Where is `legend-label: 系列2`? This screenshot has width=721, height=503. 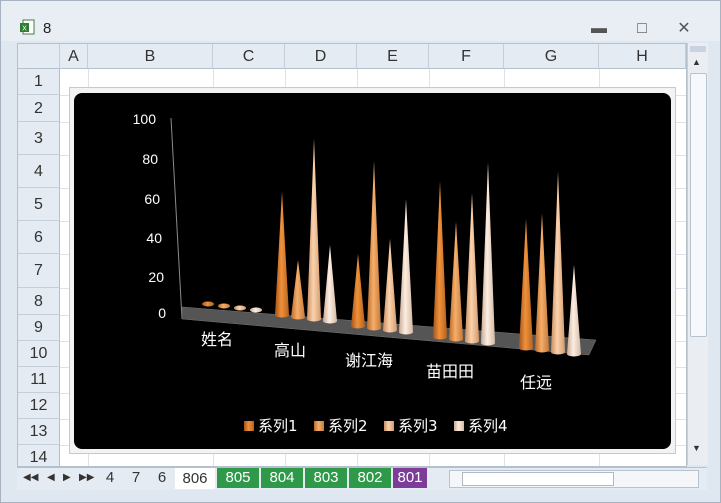 legend-label: 系列2 is located at coordinates (348, 426).